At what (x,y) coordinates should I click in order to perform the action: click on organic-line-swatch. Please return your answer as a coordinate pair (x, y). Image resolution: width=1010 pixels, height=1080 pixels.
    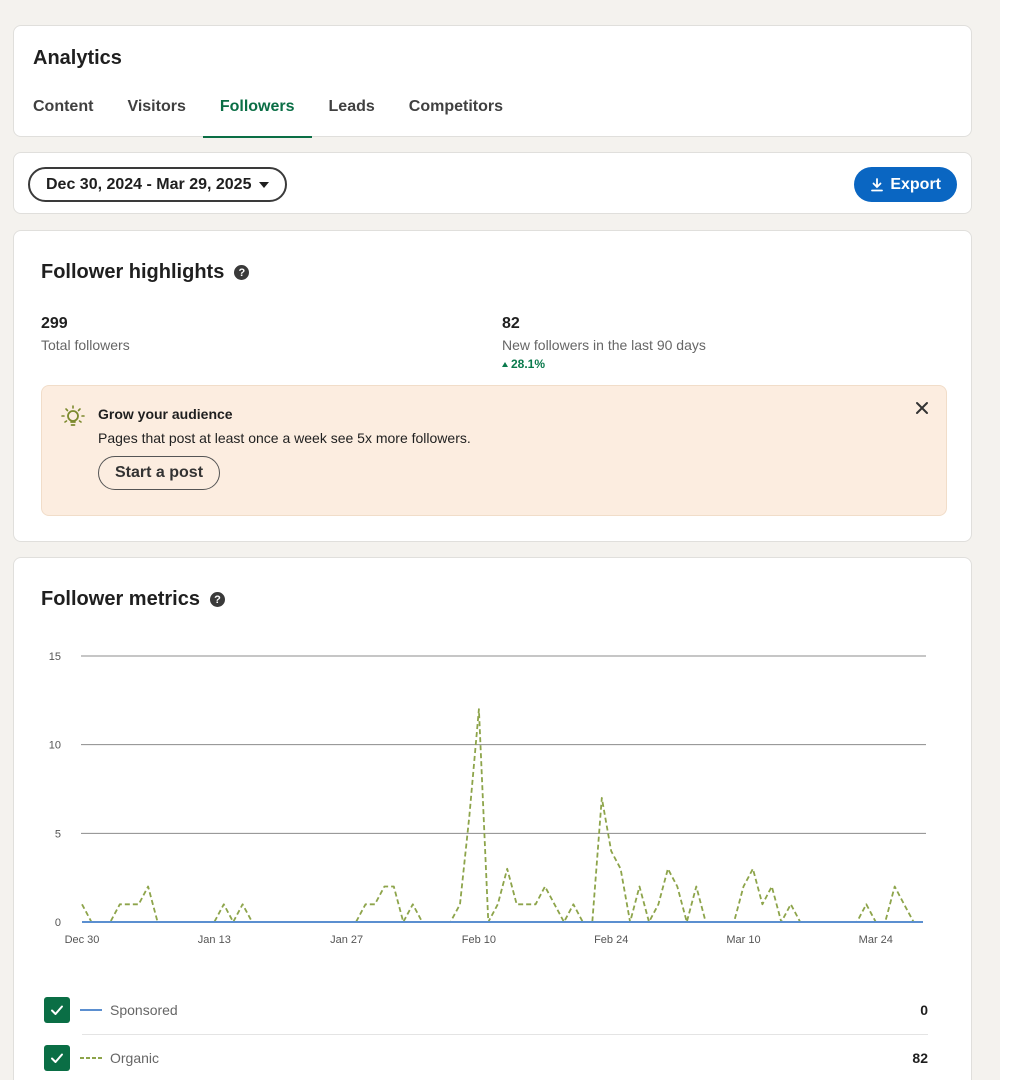
    Looking at the image, I should click on (91, 1058).